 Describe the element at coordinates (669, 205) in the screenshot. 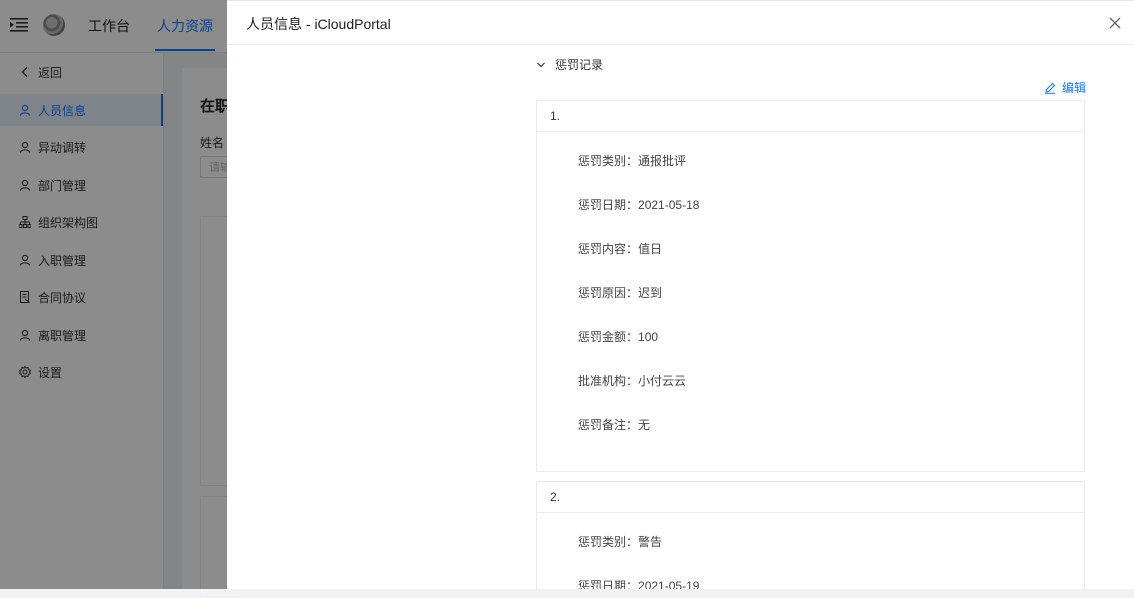

I see `field-value: 2021-05-18` at that location.